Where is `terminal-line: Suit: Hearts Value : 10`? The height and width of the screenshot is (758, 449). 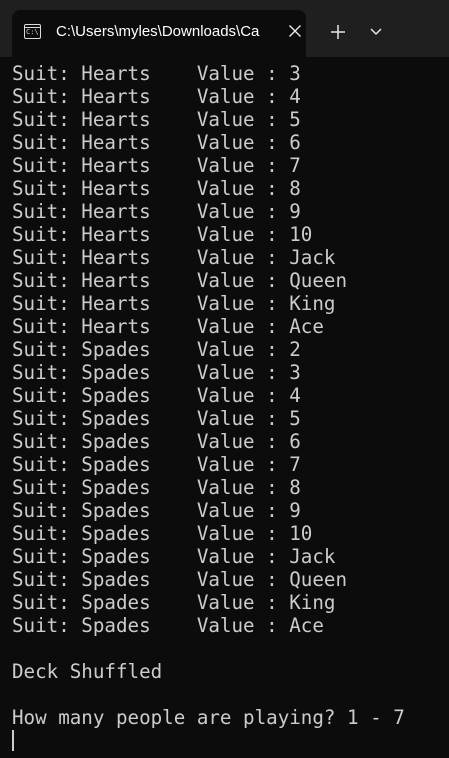 terminal-line: Suit: Hearts Value : 10 is located at coordinates (162, 234).